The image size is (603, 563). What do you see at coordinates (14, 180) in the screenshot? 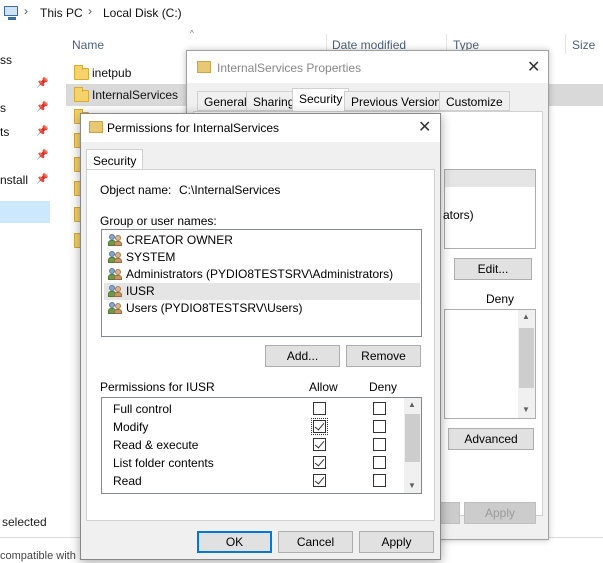
I see `nav-item: nstall` at bounding box center [14, 180].